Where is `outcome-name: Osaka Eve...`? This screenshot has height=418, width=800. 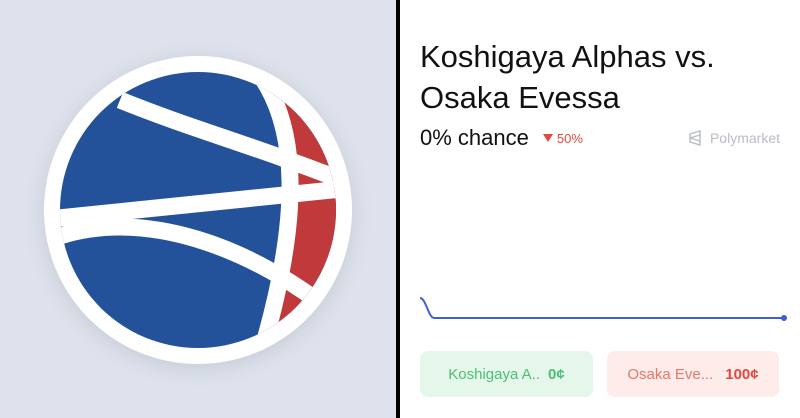
outcome-name: Osaka Eve... is located at coordinates (670, 374).